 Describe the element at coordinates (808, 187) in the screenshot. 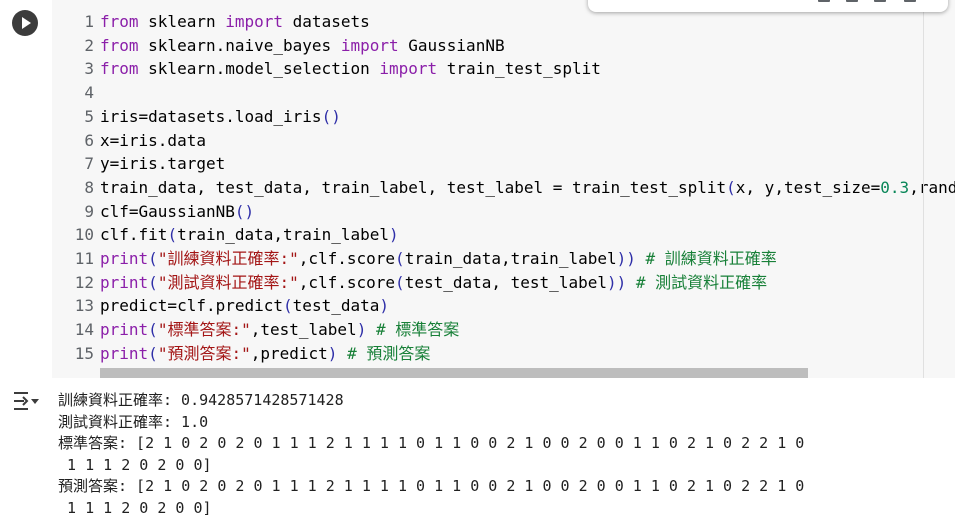

I see `code-token: x, y,test_size=` at that location.